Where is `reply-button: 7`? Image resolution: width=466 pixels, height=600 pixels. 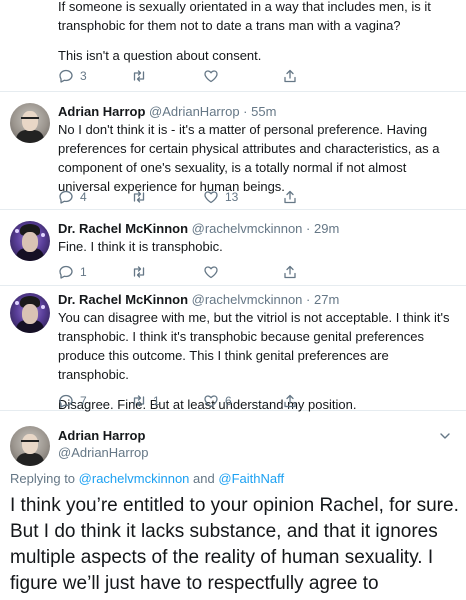 reply-button: 7 is located at coordinates (72, 401).